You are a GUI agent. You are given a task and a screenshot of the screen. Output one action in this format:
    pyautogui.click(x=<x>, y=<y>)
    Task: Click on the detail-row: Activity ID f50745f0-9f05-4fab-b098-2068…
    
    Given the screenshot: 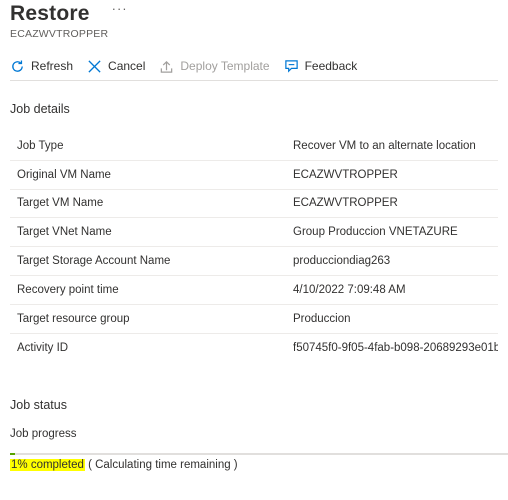 What is the action you would take?
    pyautogui.click(x=254, y=348)
    